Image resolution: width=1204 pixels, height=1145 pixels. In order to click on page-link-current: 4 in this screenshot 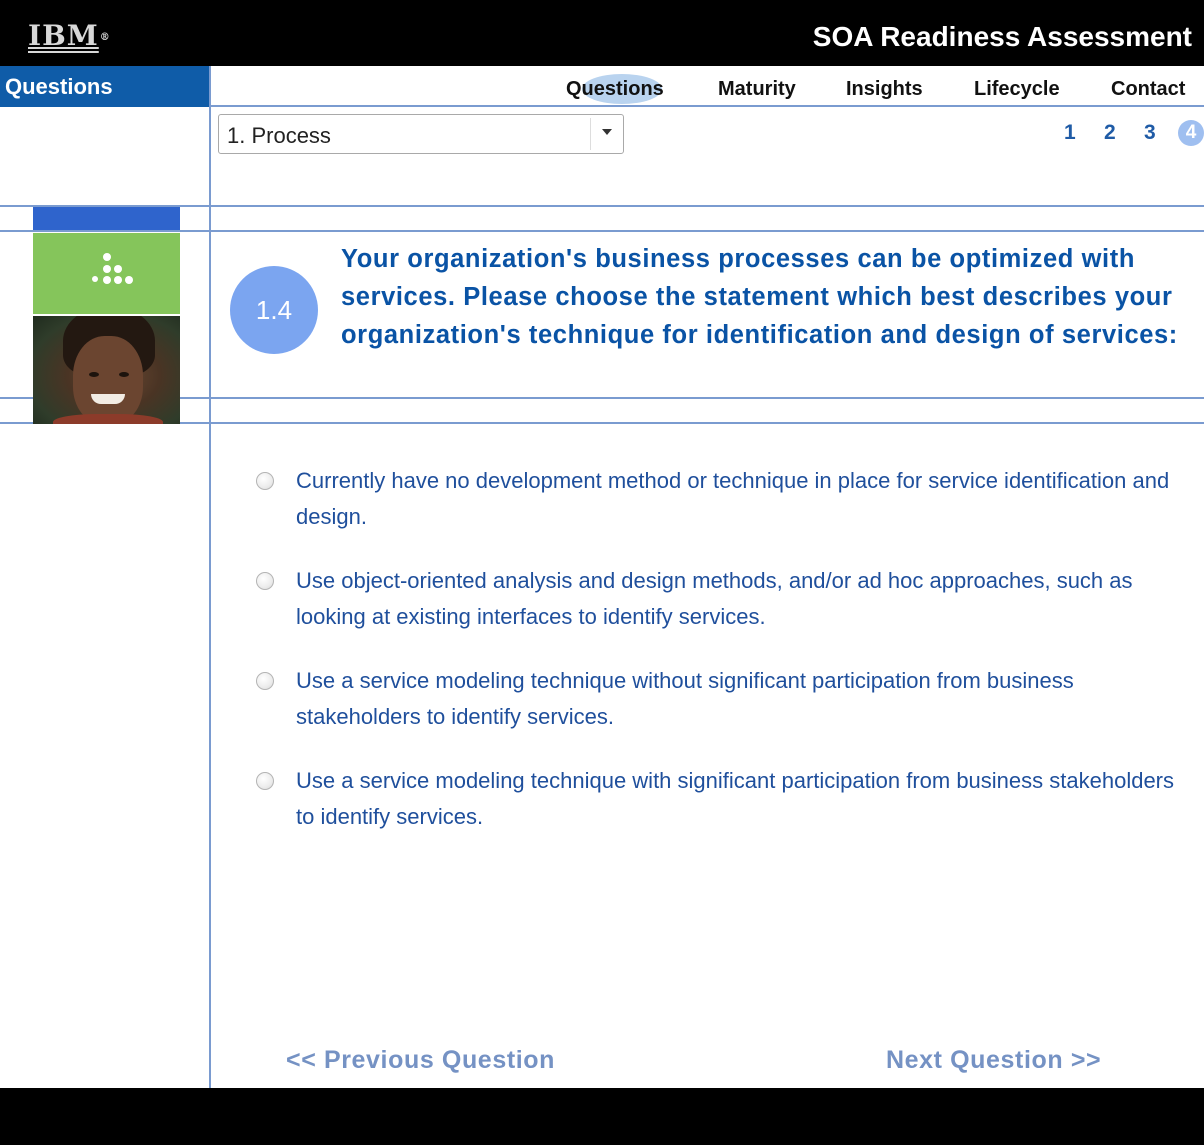, I will do `click(1191, 133)`.